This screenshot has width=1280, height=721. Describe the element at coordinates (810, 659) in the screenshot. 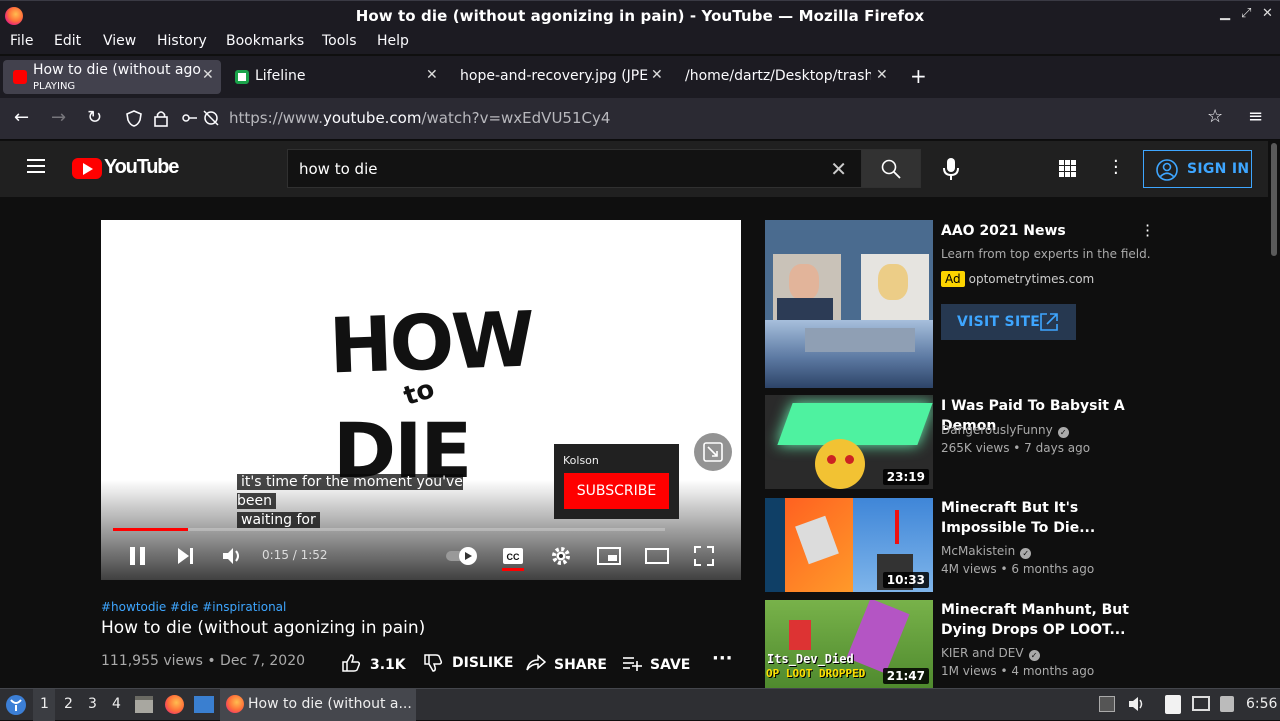

I see `thumb-text: Its_Dev_Died` at that location.